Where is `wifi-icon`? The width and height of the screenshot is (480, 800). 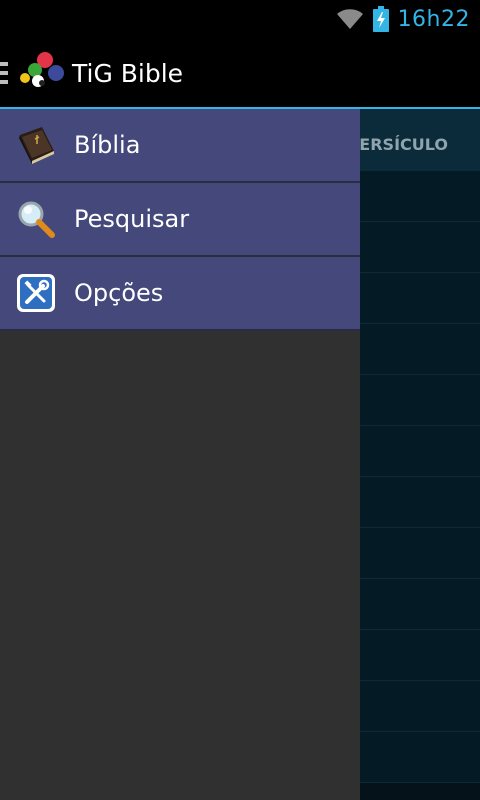
wifi-icon is located at coordinates (349, 19).